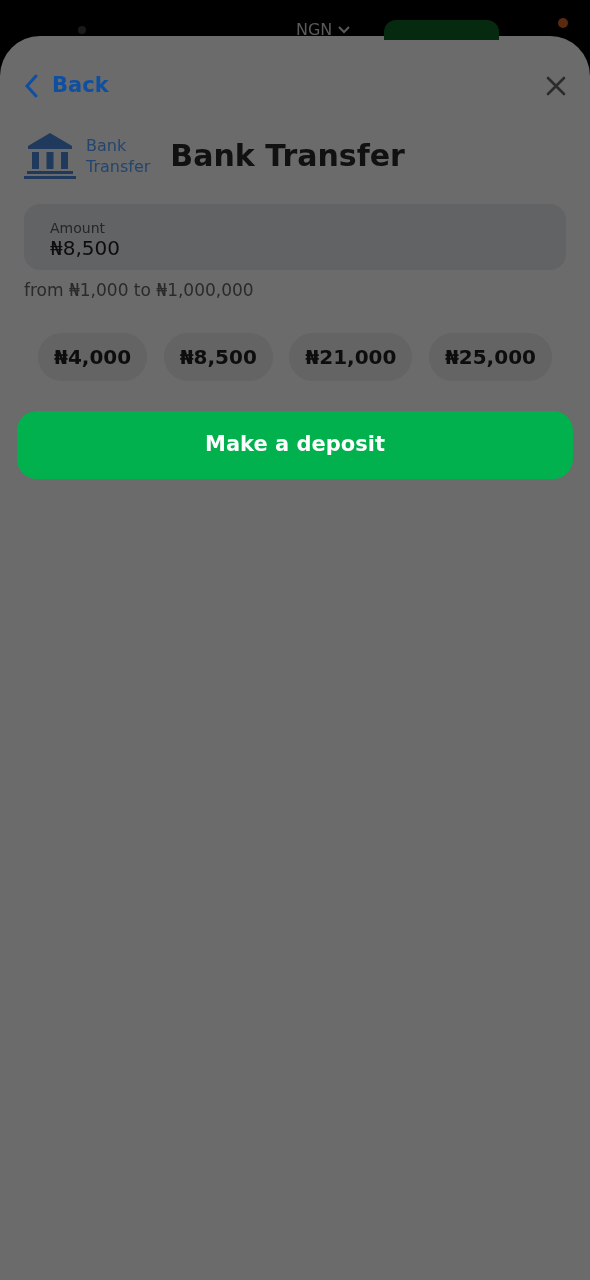 The width and height of the screenshot is (590, 1280). Describe the element at coordinates (50, 155) in the screenshot. I see `bank-icon` at that location.